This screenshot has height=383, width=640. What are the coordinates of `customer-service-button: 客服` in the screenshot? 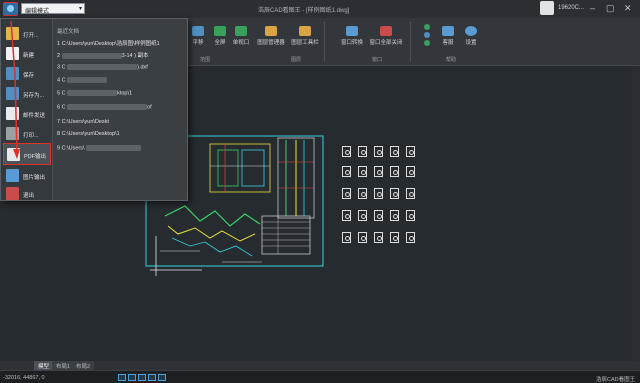 It's located at (448, 36).